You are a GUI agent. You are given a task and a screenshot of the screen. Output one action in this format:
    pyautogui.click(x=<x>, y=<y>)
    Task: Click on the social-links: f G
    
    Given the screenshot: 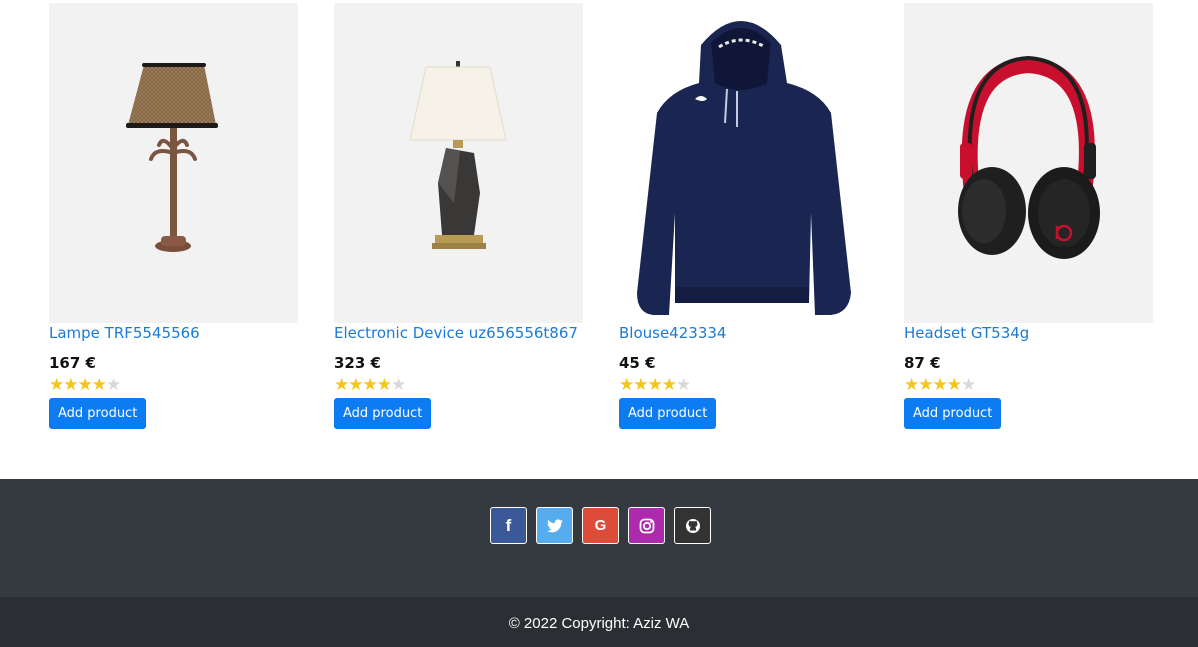 What is the action you would take?
    pyautogui.click(x=600, y=525)
    